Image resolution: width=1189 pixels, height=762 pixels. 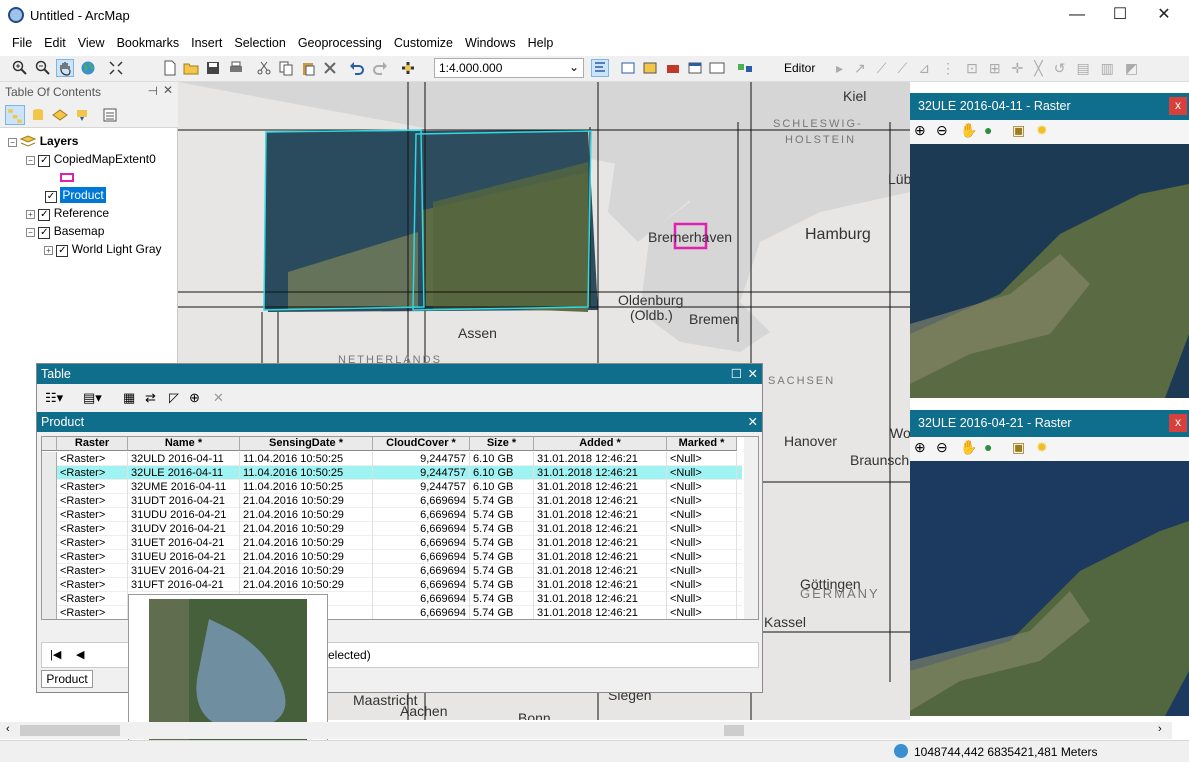 I want to click on table-cell: 31UDU 2016-04-21, so click(x=184, y=515).